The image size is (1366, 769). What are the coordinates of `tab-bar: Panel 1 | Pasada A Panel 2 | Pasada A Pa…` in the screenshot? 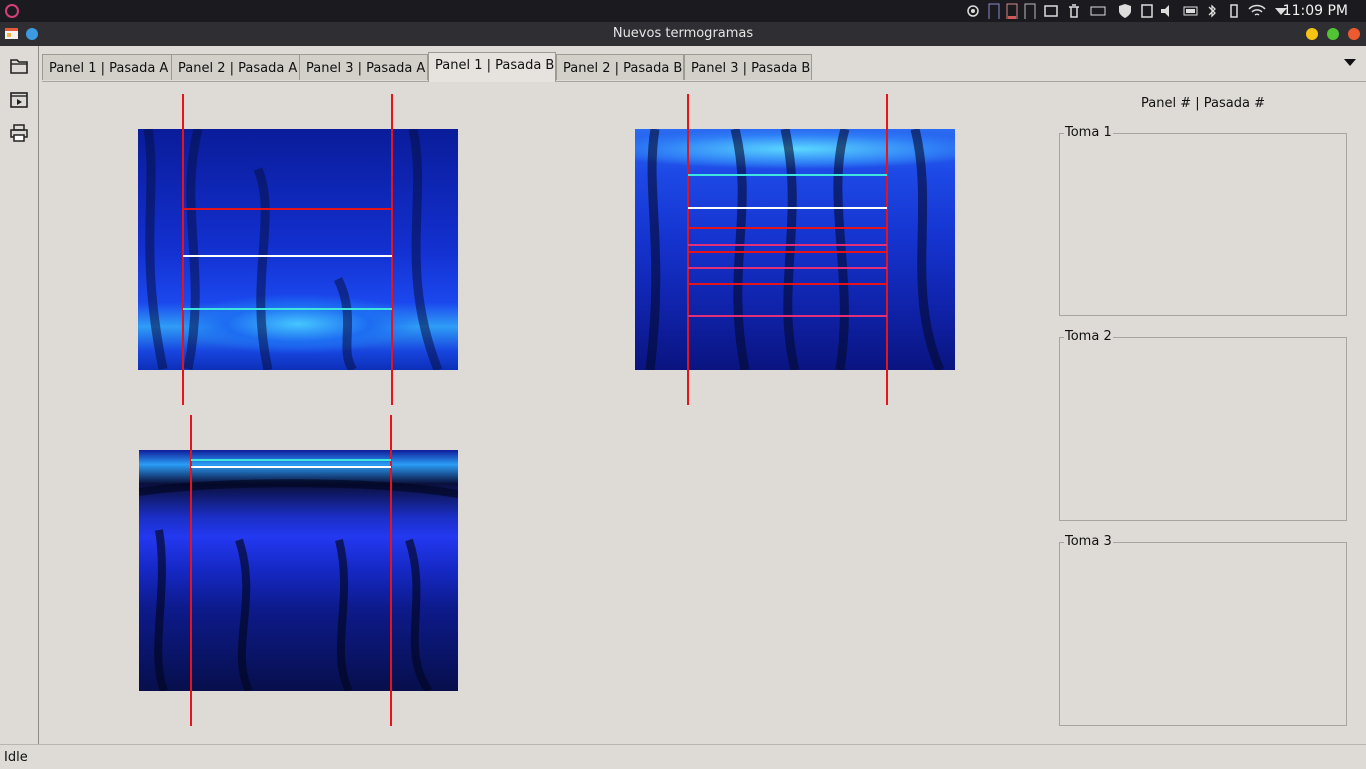 It's located at (704, 67).